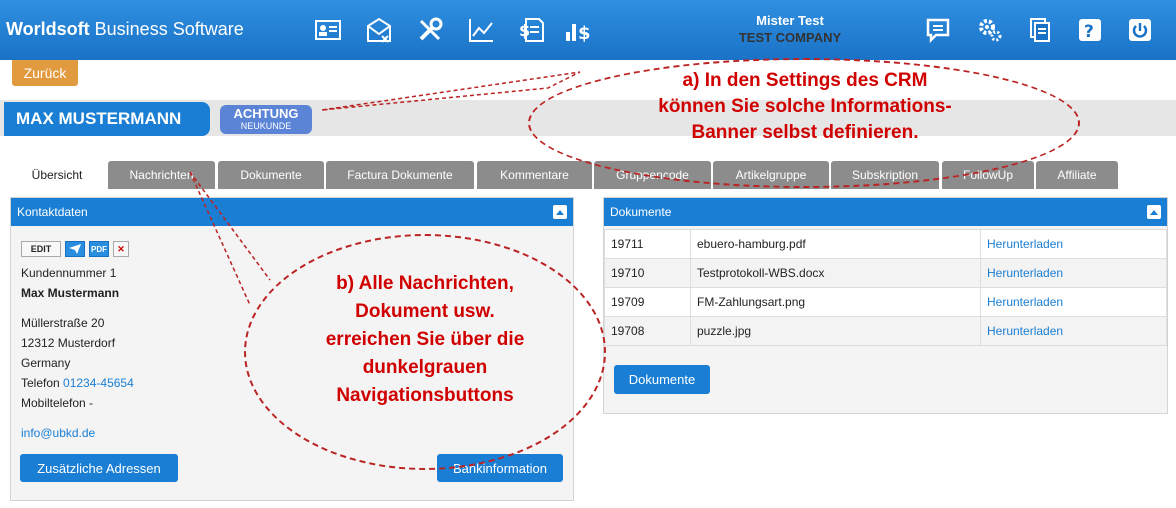 Image resolution: width=1176 pixels, height=508 pixels. What do you see at coordinates (266, 113) in the screenshot?
I see `badge-title: ACHTUNG` at bounding box center [266, 113].